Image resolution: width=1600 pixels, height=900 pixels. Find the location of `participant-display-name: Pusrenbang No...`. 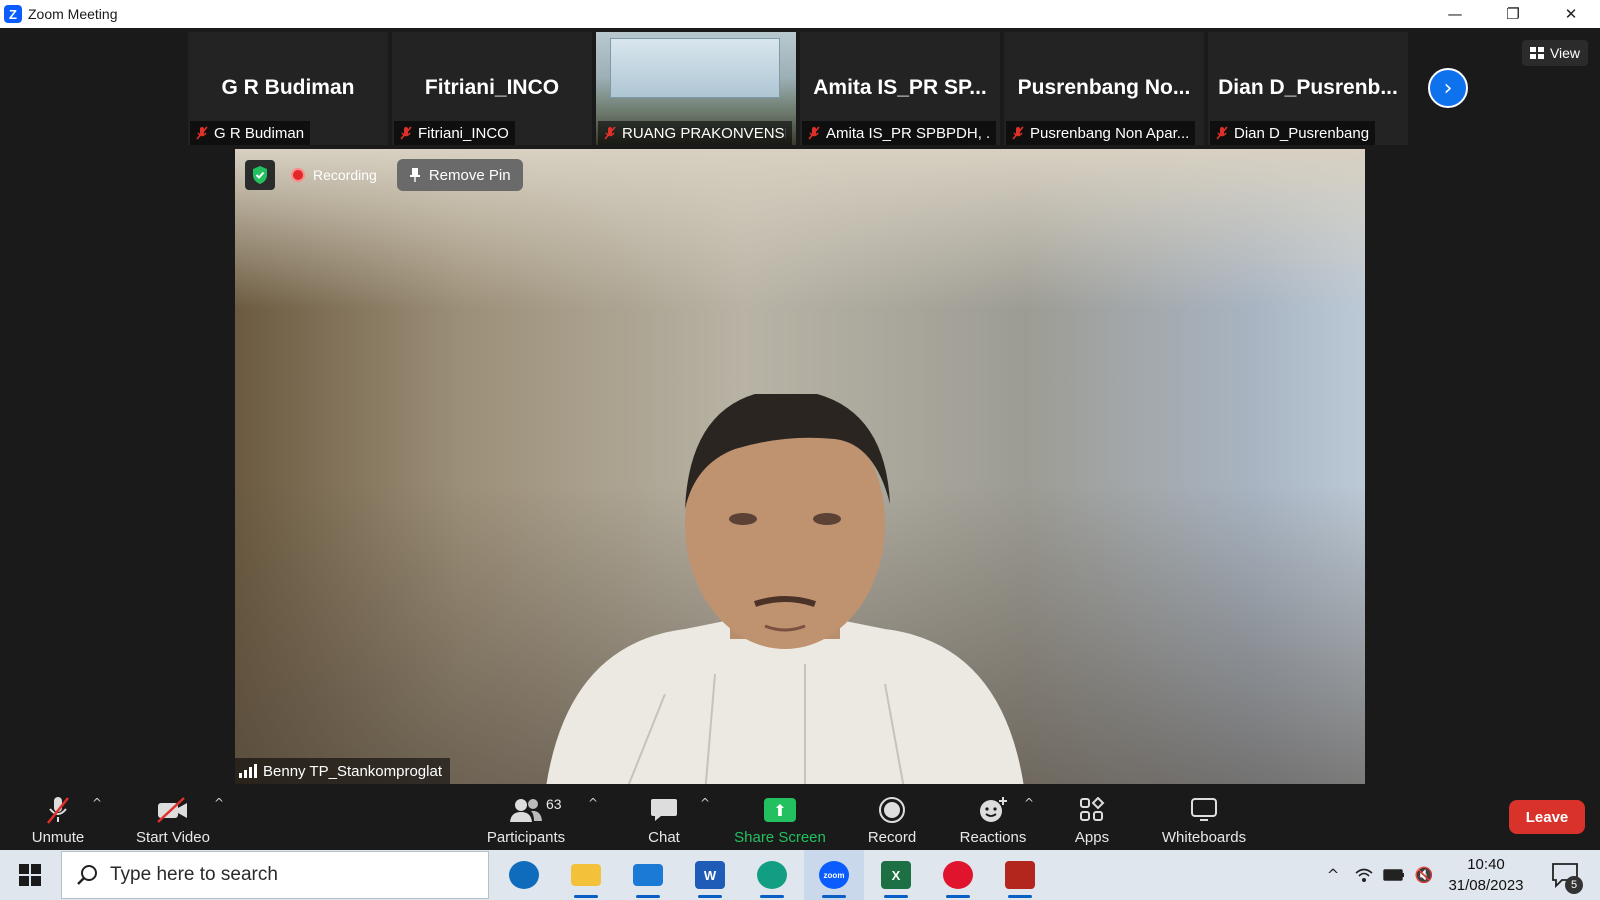

participant-display-name: Pusrenbang No... is located at coordinates (1104, 87).